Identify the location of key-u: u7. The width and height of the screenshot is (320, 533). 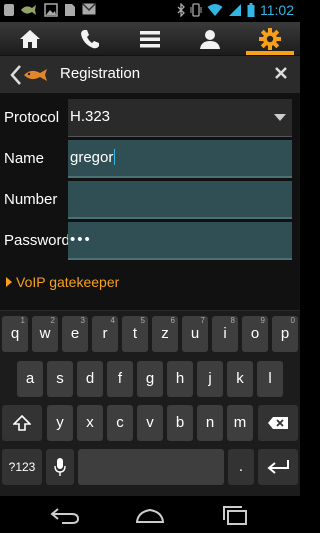
(195, 334).